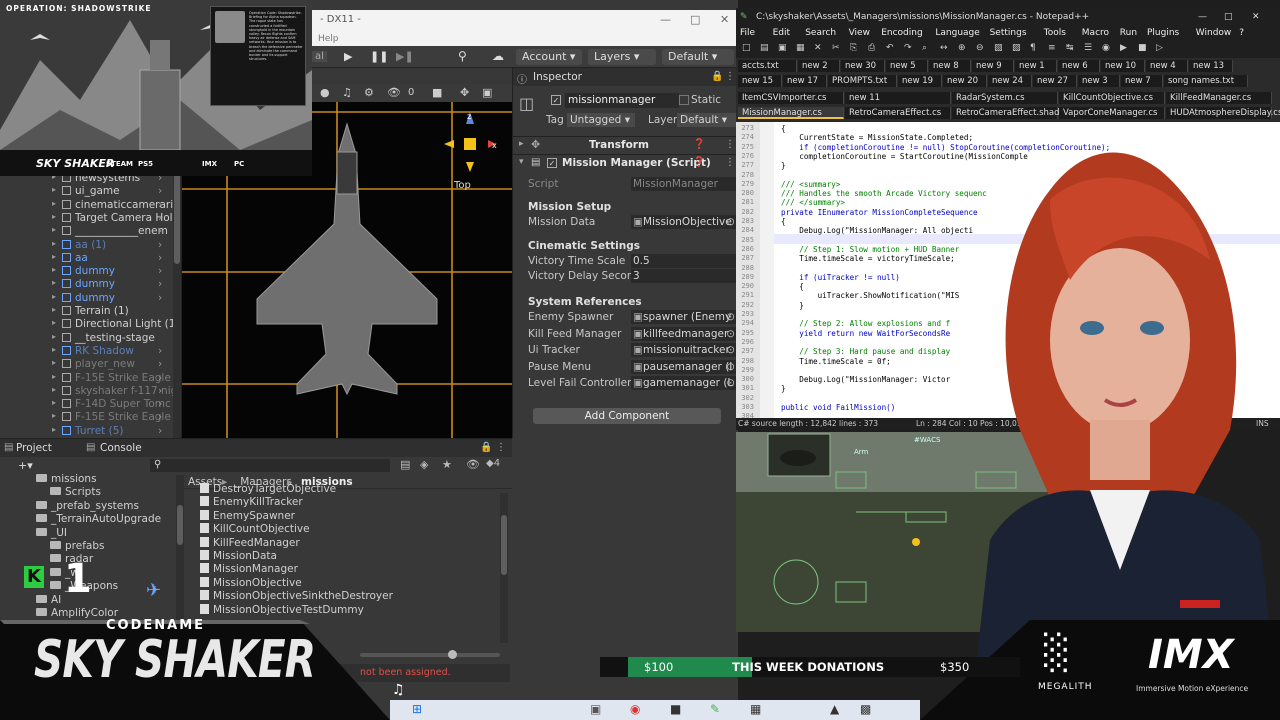 Image resolution: width=1280 pixels, height=720 pixels. What do you see at coordinates (684, 100) in the screenshot?
I see `static-checkbox` at bounding box center [684, 100].